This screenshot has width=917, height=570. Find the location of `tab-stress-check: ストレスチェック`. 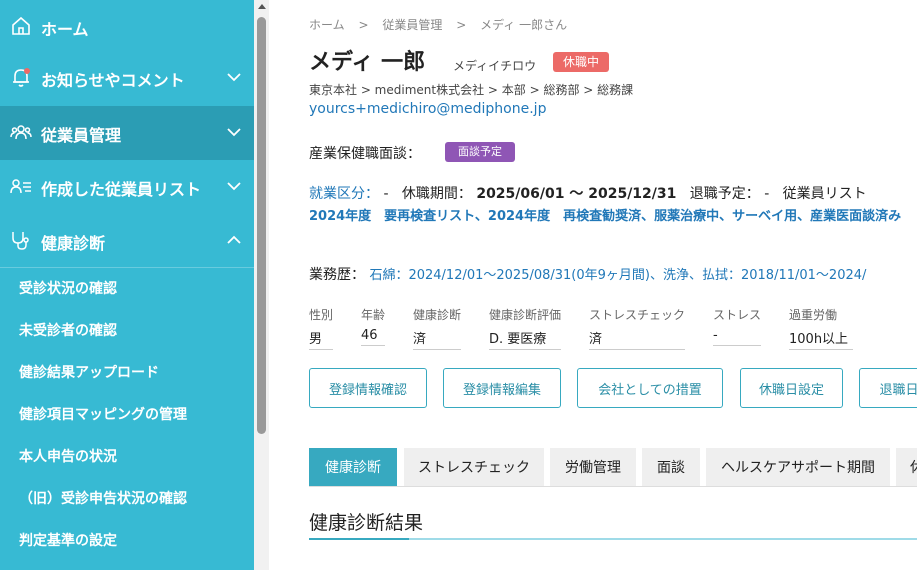

tab-stress-check: ストレスチェック is located at coordinates (474, 467).